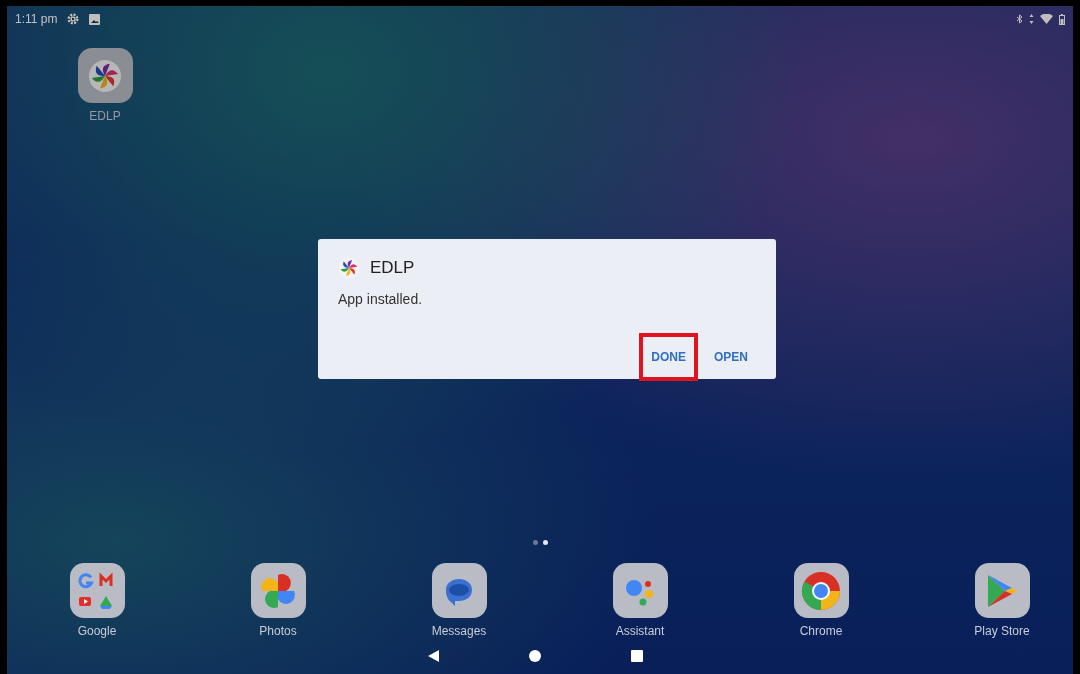 The image size is (1080, 674). I want to click on recents-icon, so click(636, 656).